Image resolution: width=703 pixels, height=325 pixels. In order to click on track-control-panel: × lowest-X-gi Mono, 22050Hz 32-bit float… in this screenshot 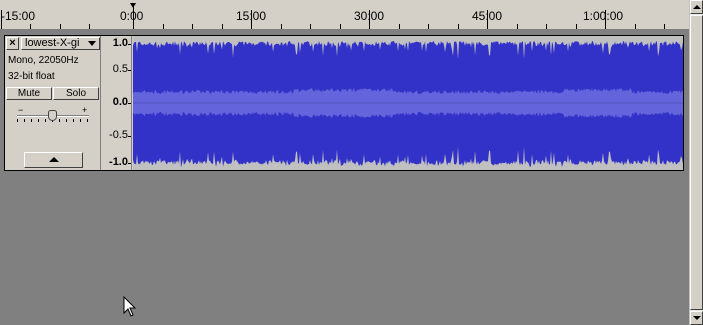, I will do `click(53, 103)`.